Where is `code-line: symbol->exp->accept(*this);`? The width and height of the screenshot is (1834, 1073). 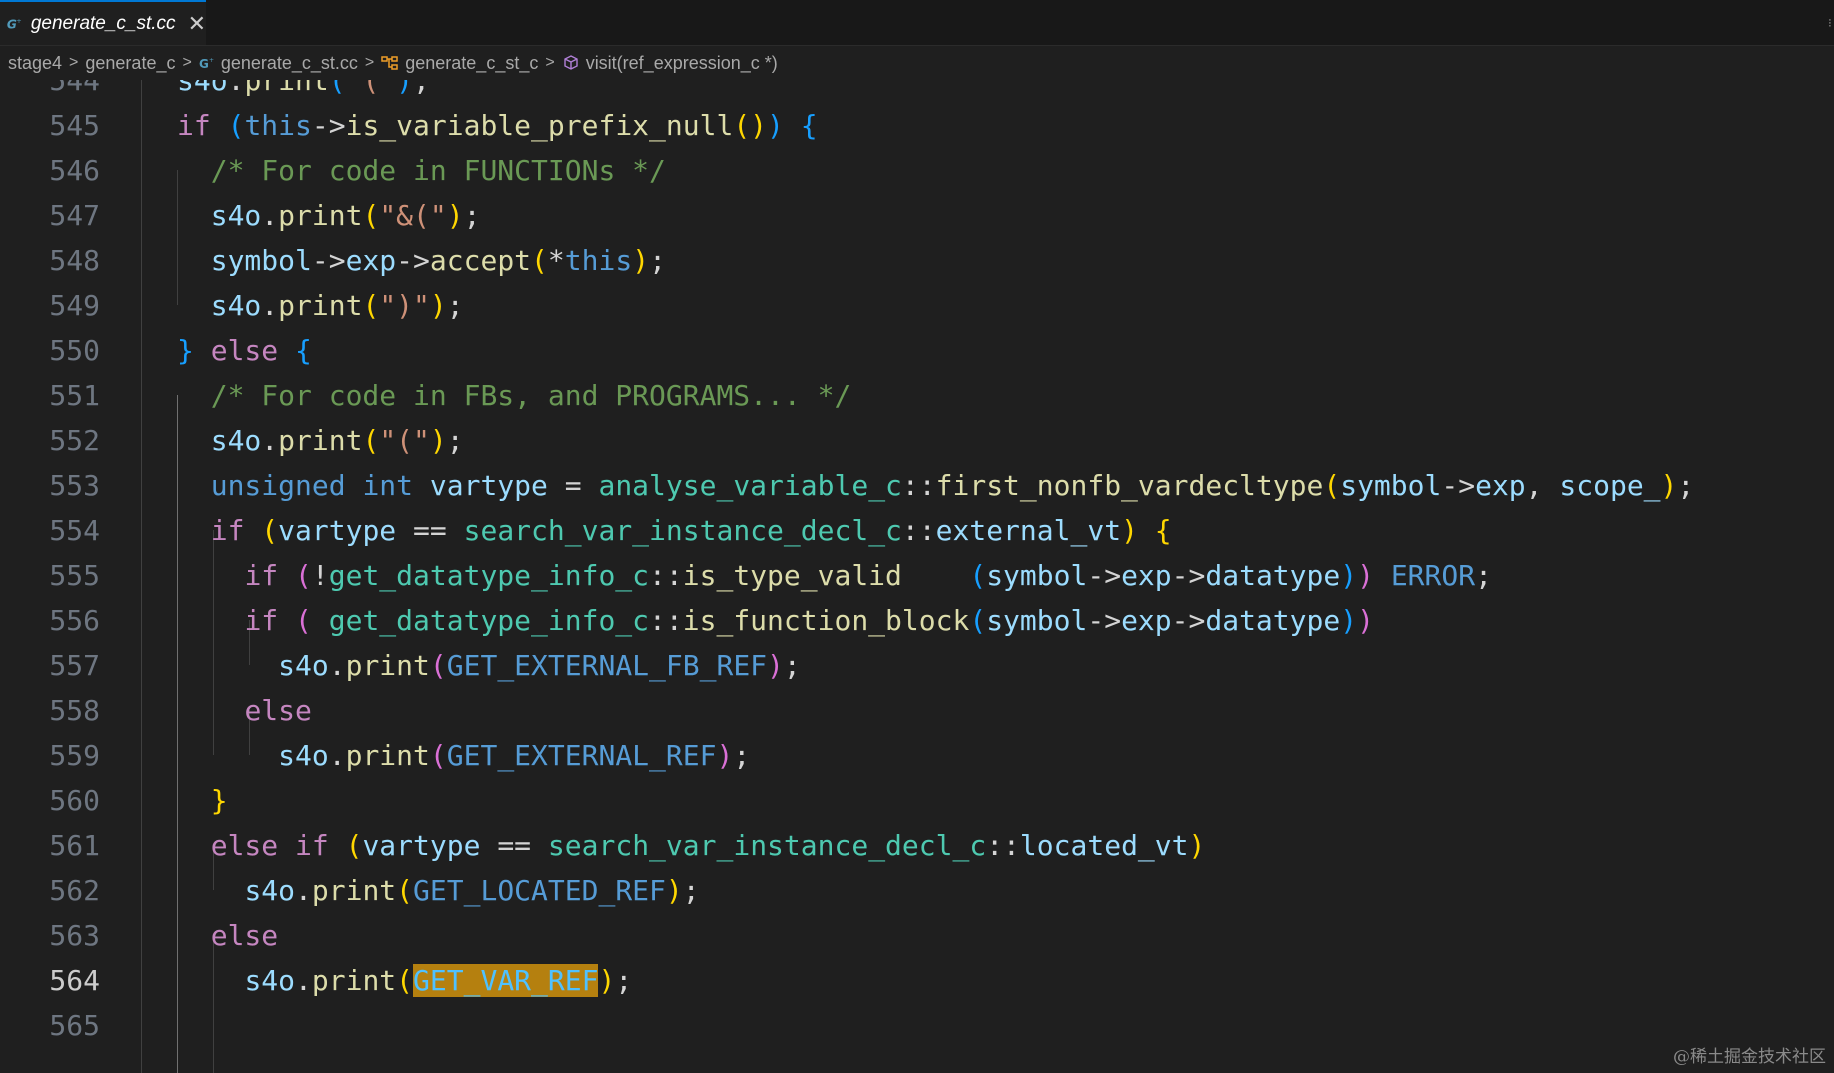 code-line: symbol->exp->accept(*this); is located at coordinates (421, 260).